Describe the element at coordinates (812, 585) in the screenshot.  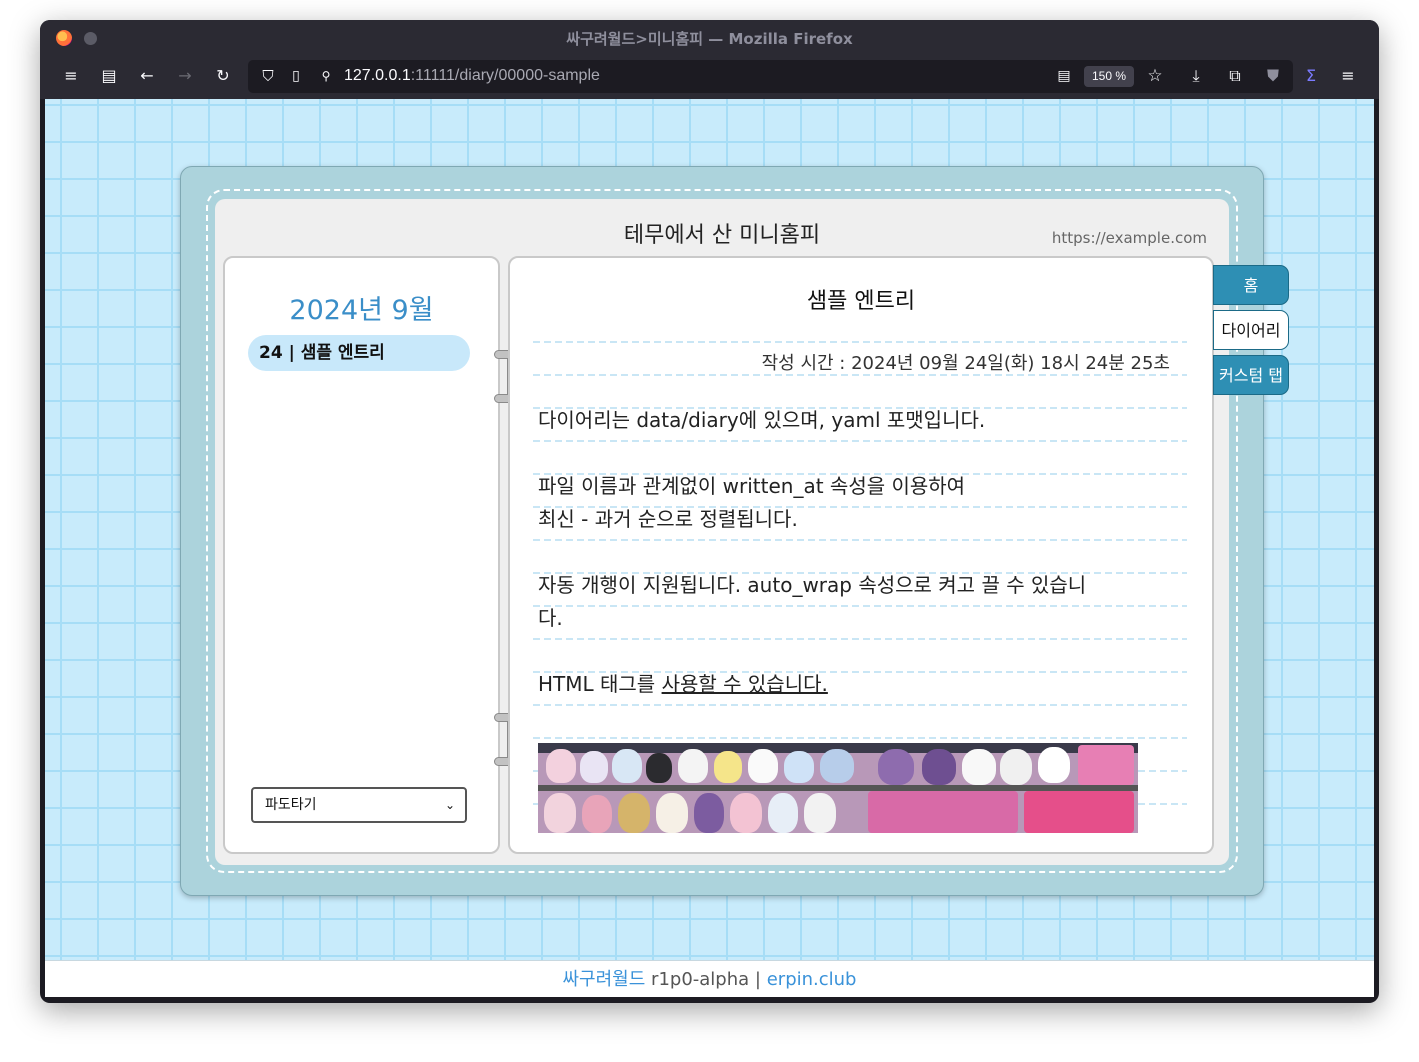
I see `entry-paragraph: 자동 개행이 지원됩니다. auto_wrap 속성으로 켜고 끌 수 있습니` at that location.